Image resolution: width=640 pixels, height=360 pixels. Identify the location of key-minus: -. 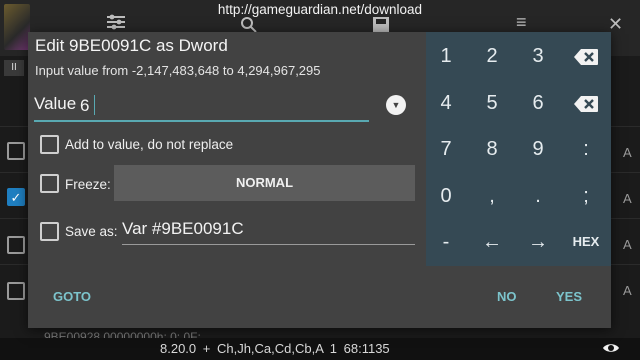
(446, 242).